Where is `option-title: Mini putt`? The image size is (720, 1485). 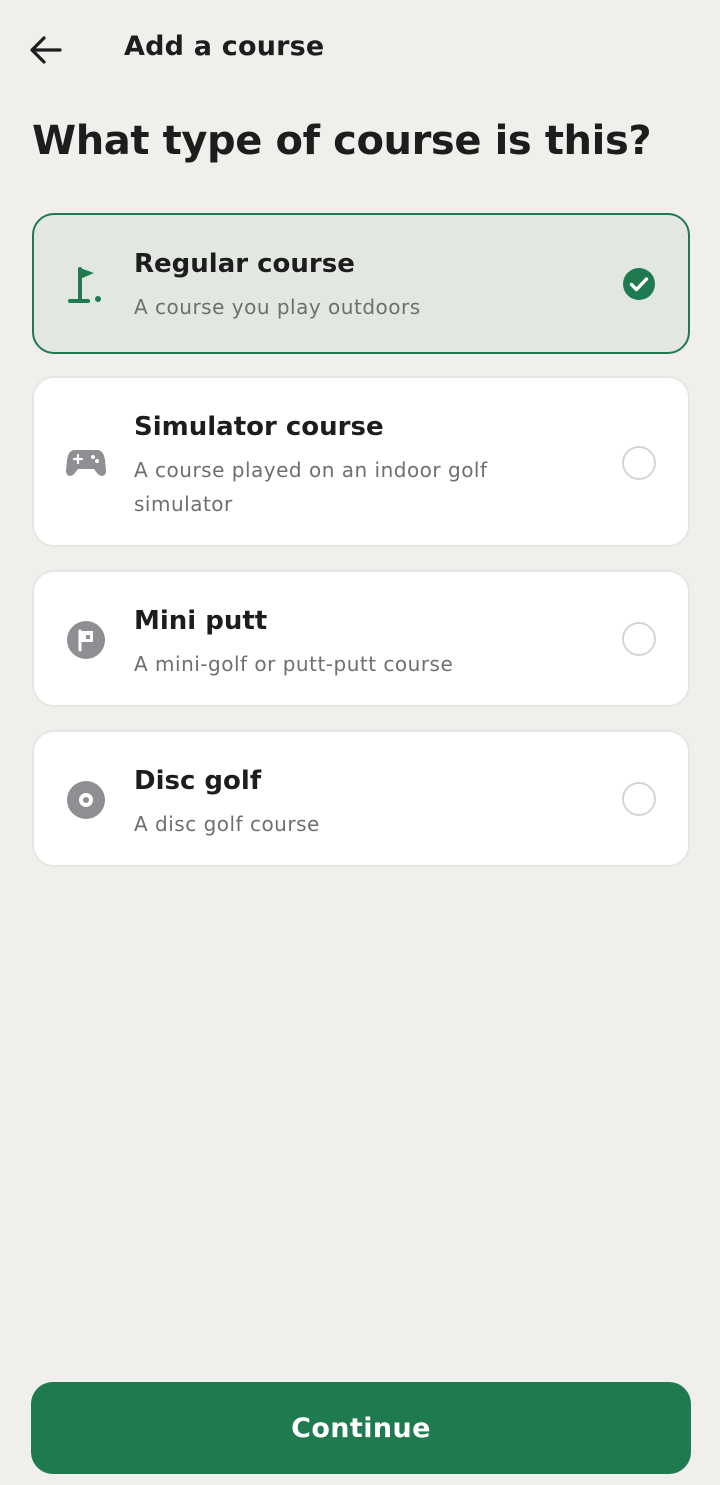
option-title: Mini putt is located at coordinates (201, 621).